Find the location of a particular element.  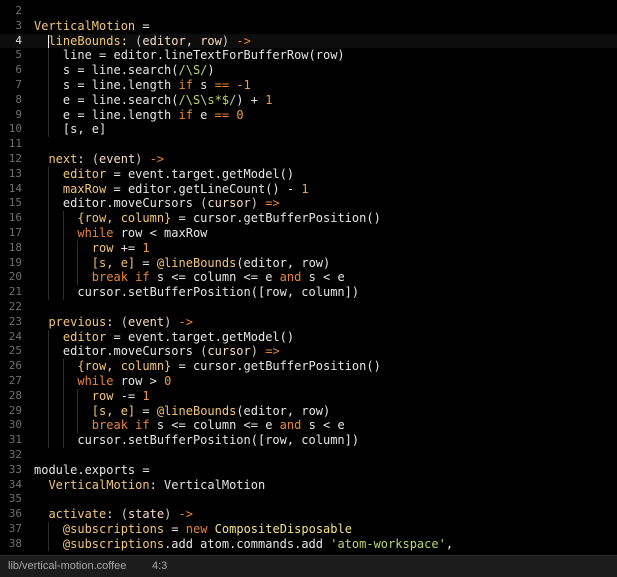

code-line: 8 e = line.search(/\S\s*$/) + 1 is located at coordinates (308, 100).